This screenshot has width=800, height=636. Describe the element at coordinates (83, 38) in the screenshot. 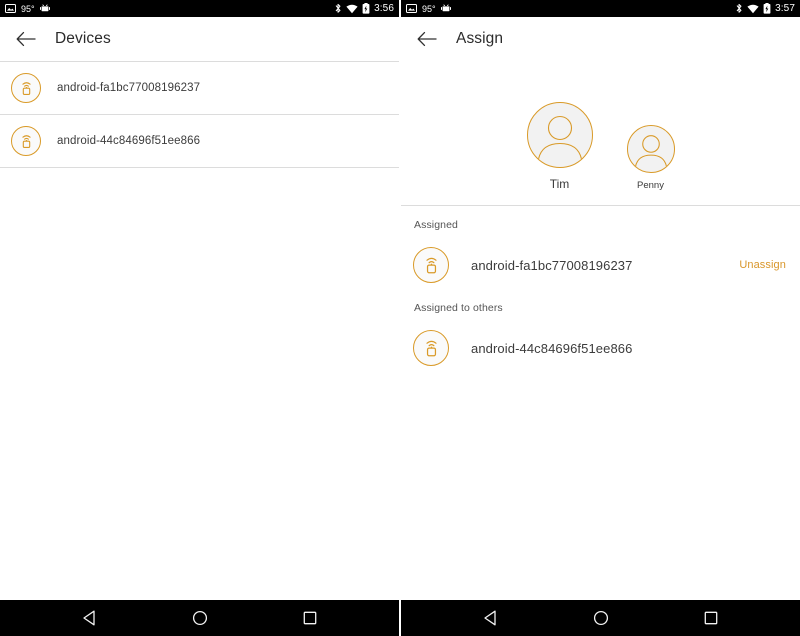

I see `page-title: Devices` at that location.